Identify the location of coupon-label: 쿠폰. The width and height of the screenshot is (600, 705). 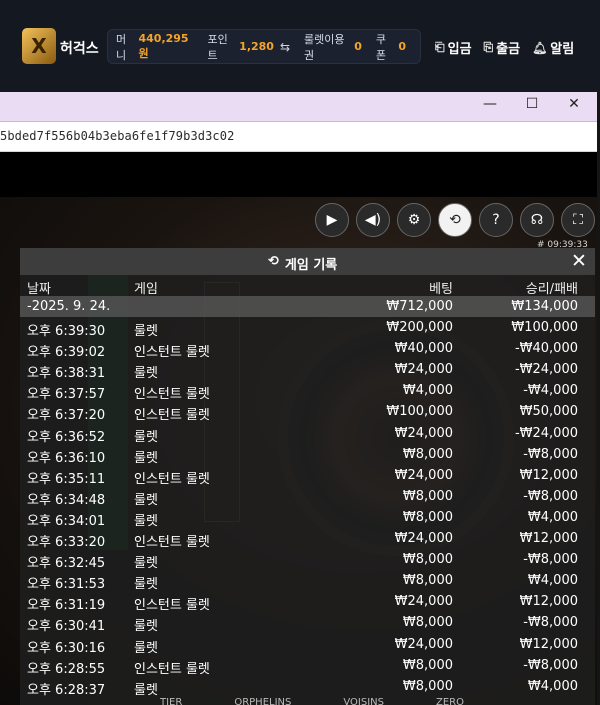
(380, 47).